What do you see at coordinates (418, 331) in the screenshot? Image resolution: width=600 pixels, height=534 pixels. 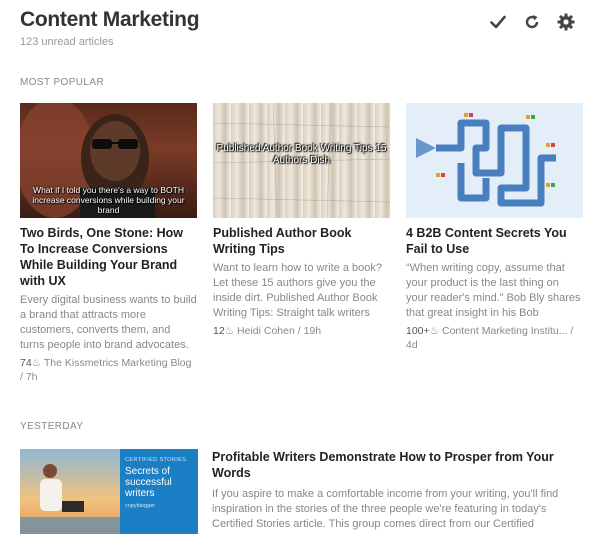 I see `popularity-count: 100+` at bounding box center [418, 331].